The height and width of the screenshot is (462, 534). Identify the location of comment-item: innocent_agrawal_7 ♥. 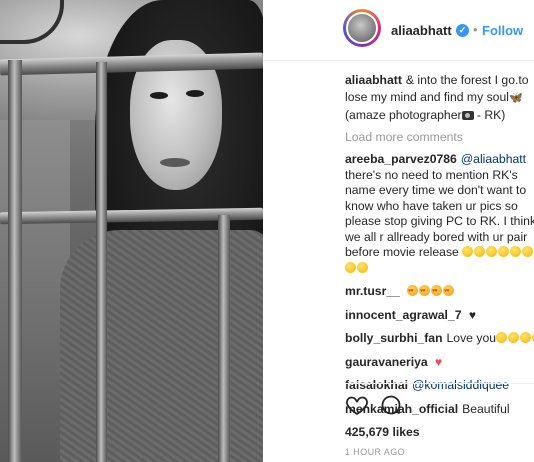
(439, 316).